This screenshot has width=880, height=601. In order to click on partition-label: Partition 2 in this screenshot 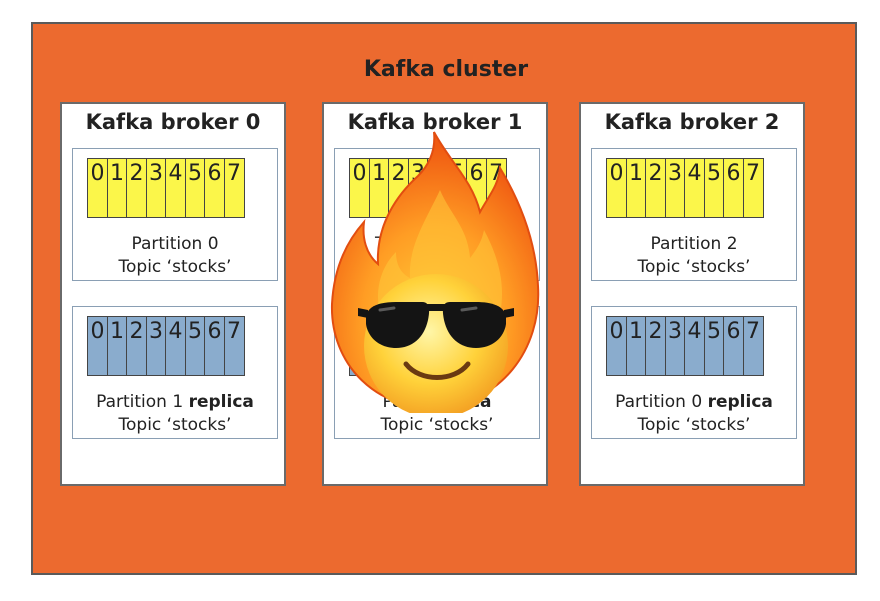, I will do `click(694, 244)`.